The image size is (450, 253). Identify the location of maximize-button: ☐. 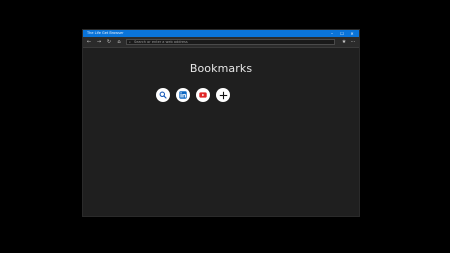
(342, 33).